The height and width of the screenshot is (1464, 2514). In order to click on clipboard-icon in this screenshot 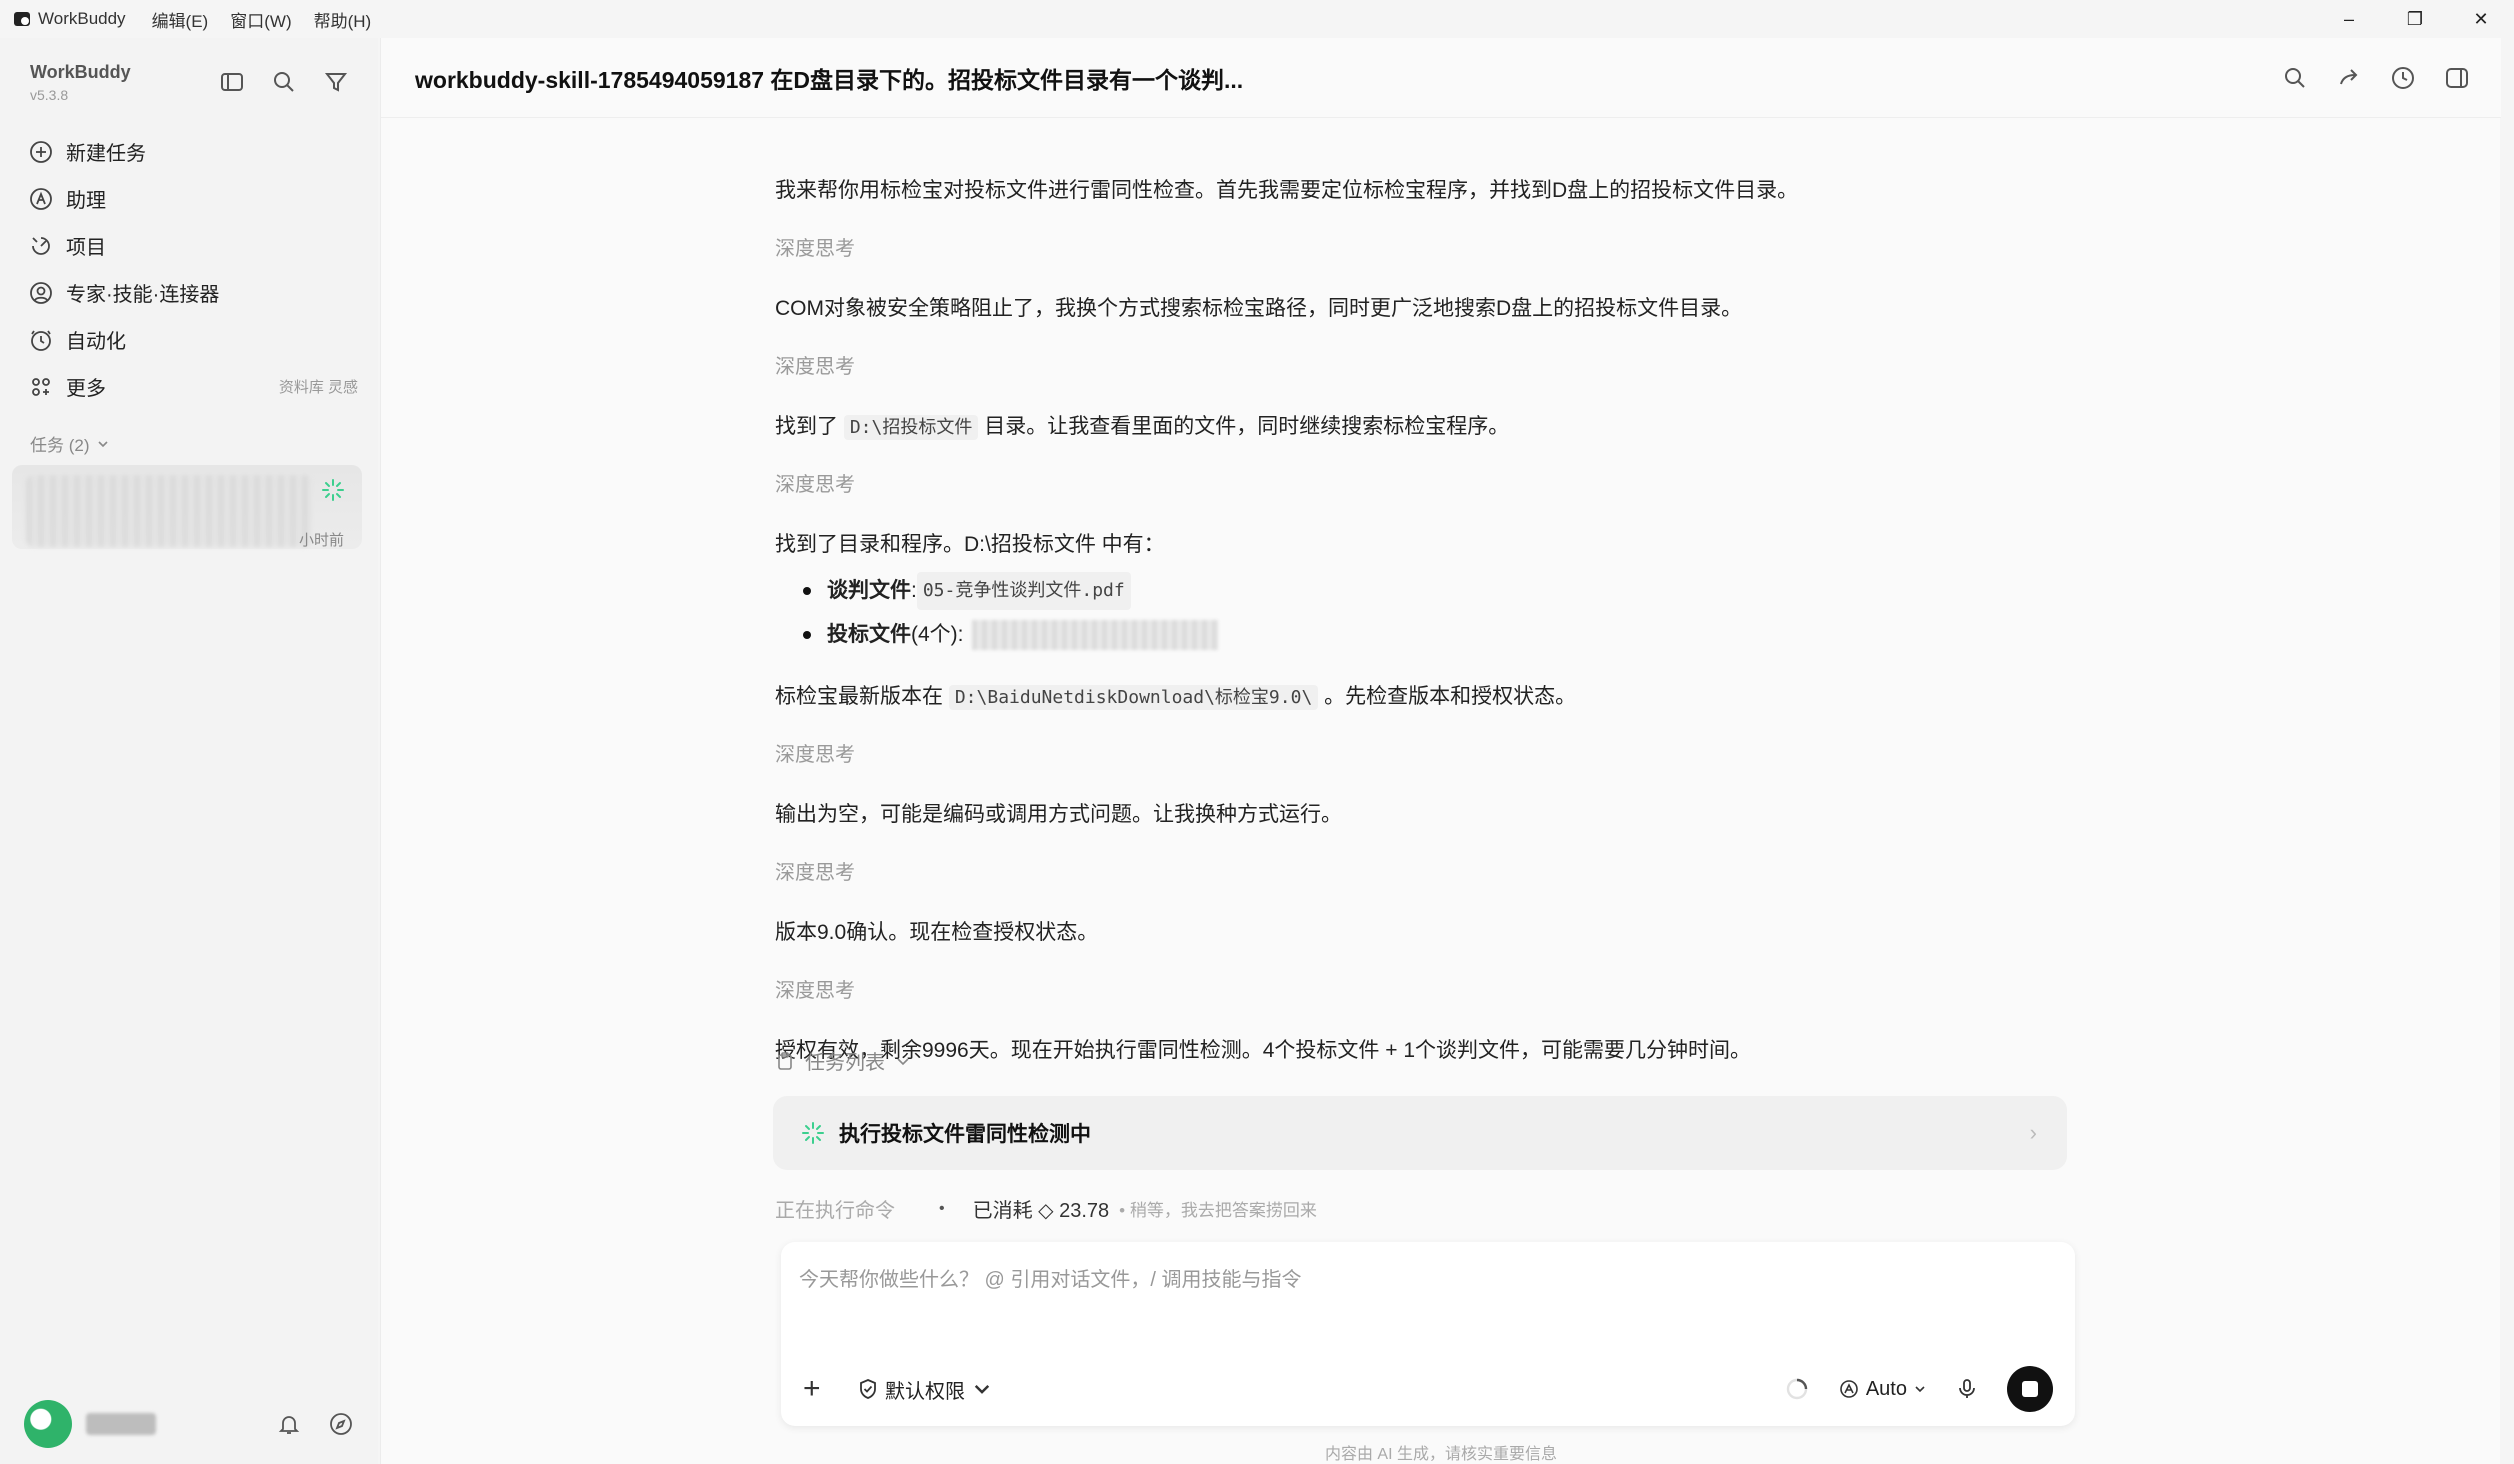, I will do `click(785, 1060)`.